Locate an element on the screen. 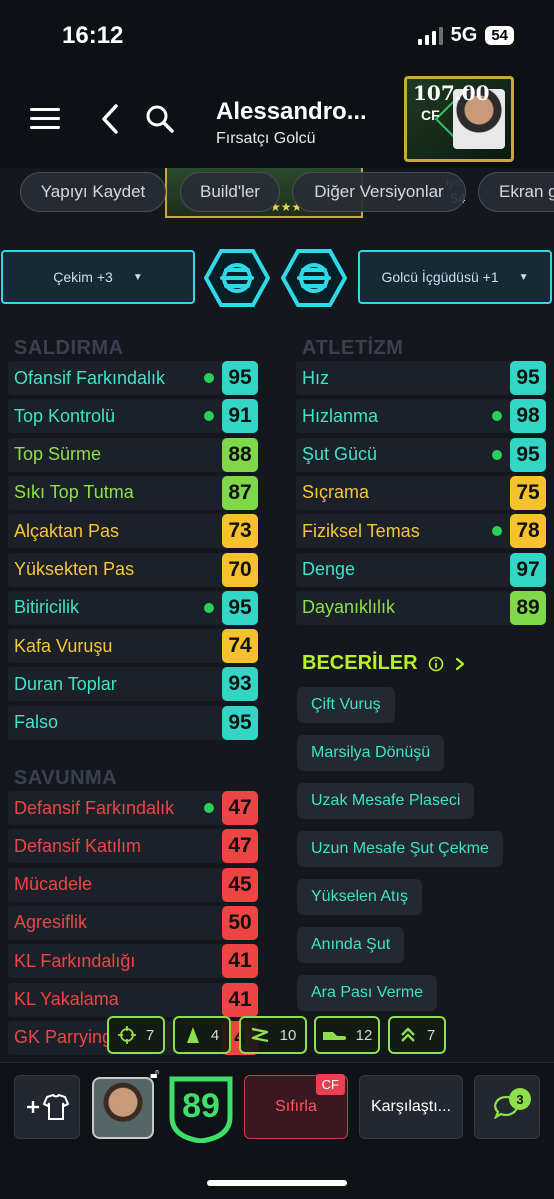  stat-row: KL Farkındalığı 41 is located at coordinates (133, 961).